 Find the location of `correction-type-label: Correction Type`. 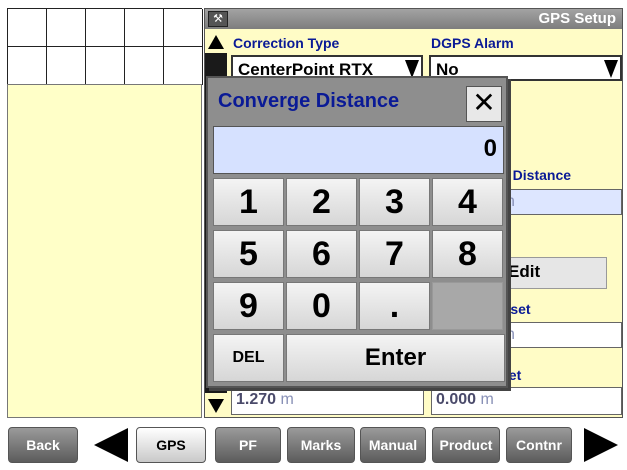

correction-type-label: Correction Type is located at coordinates (286, 43).